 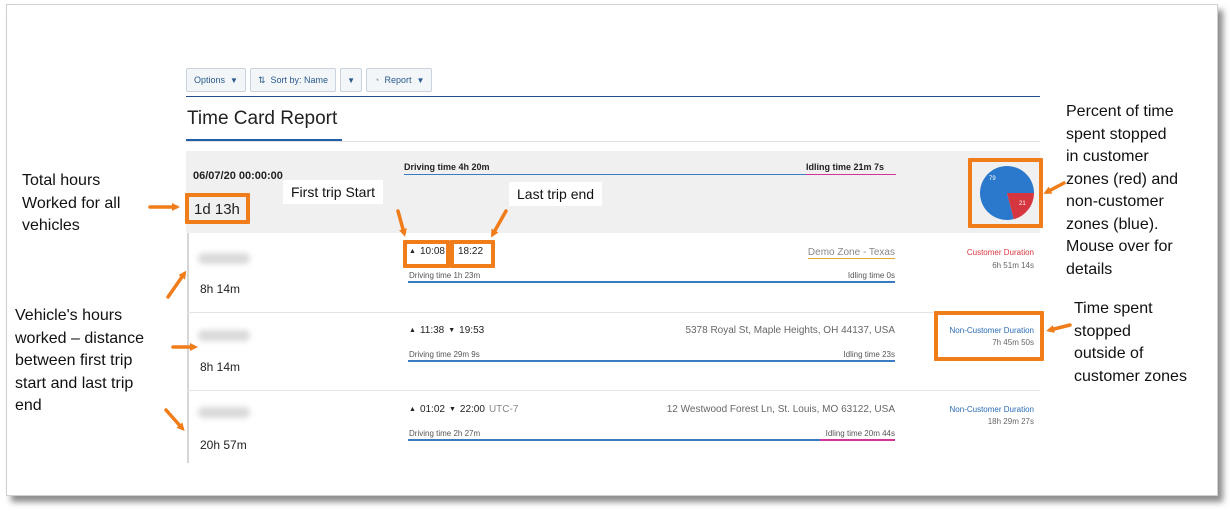 I want to click on arrow-vehicle-hours-up, so click(x=176, y=284).